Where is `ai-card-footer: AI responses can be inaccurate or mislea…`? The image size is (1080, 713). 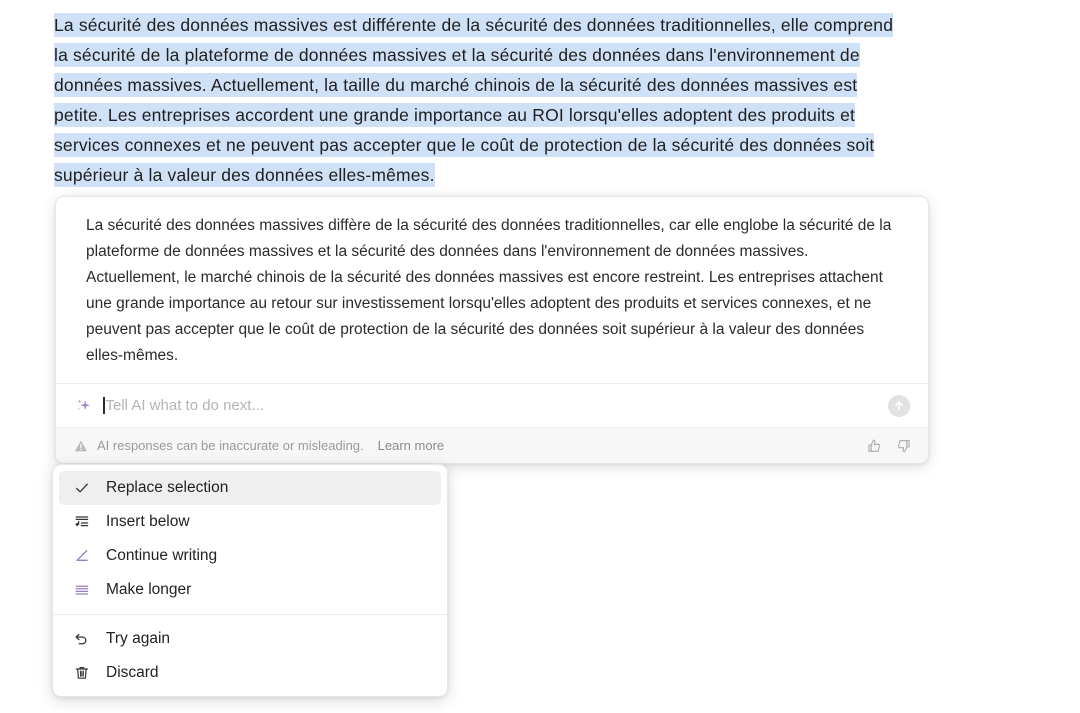 ai-card-footer: AI responses can be inaccurate or mislea… is located at coordinates (492, 445).